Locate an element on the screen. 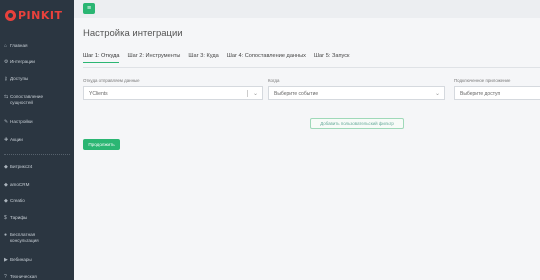 The height and width of the screenshot is (280, 540). event-label: Когда is located at coordinates (274, 80).